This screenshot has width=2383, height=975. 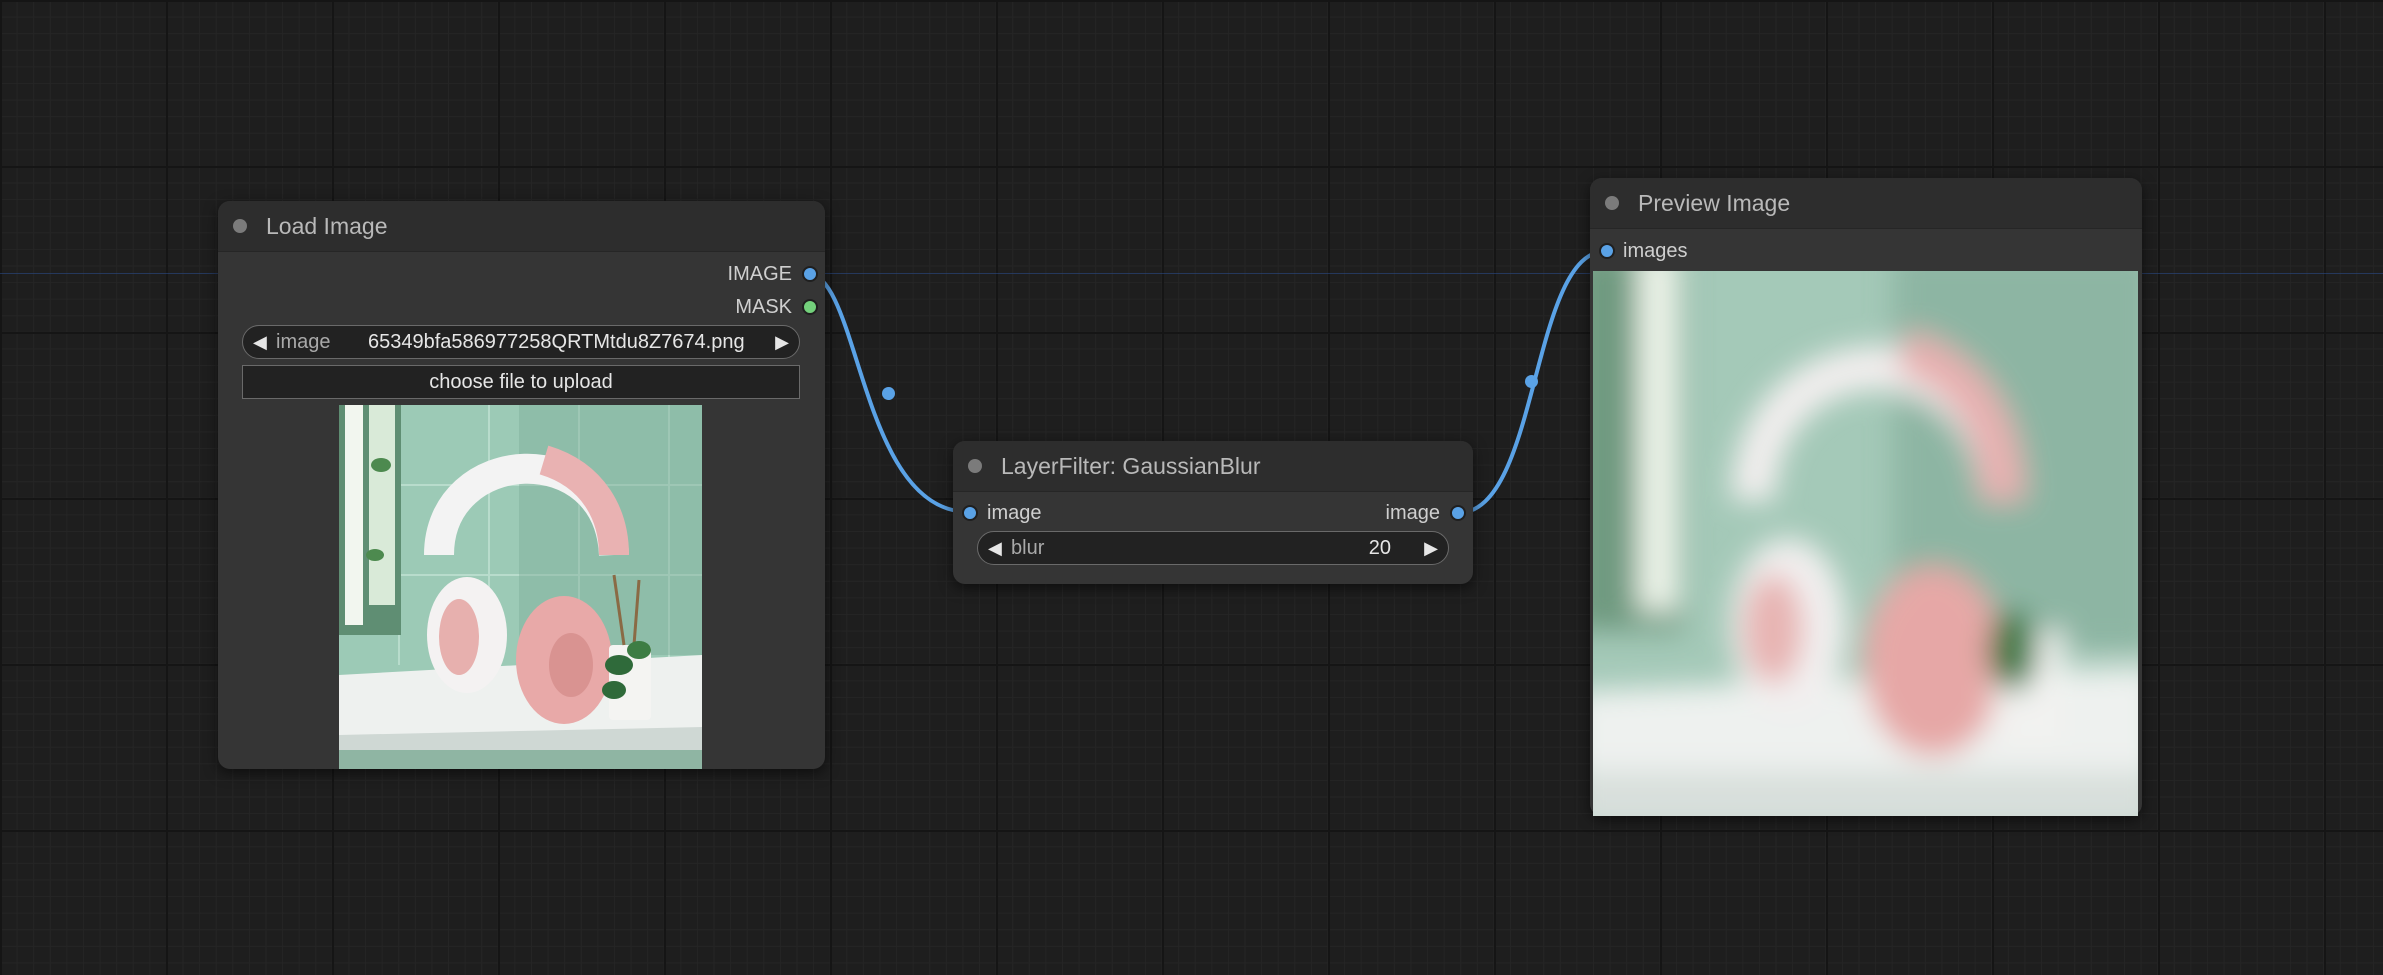 I want to click on combo-value: 65349bfa586977258QRTMtdu8Z7674.png, so click(x=556, y=342).